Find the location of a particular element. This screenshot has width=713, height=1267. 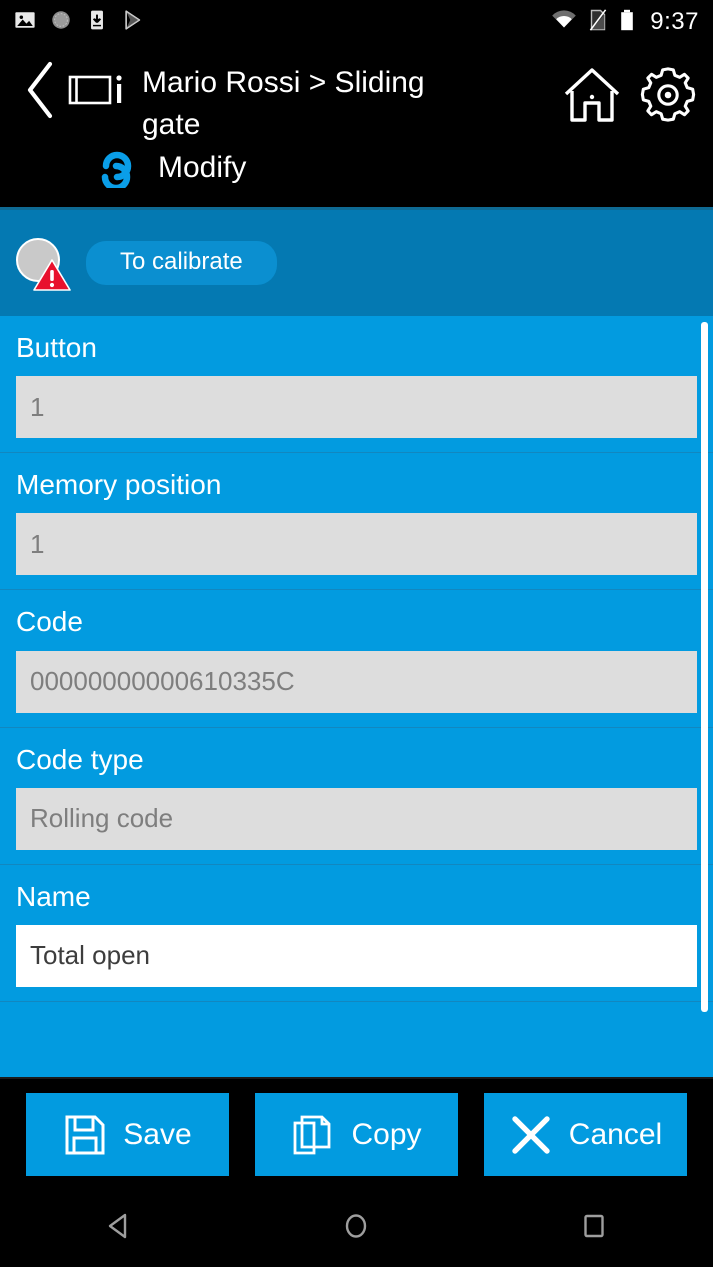

back-button is located at coordinates (40, 92).